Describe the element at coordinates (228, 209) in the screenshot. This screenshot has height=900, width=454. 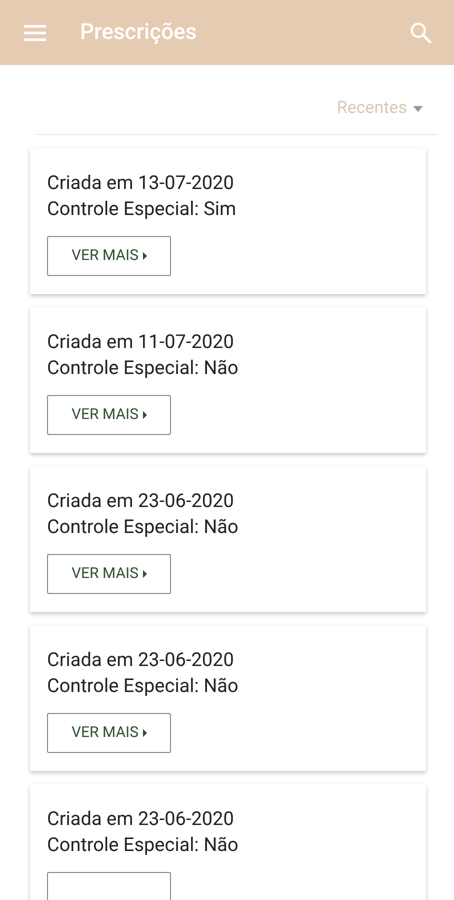
I see `special-control: Controle Especial: Sim` at that location.